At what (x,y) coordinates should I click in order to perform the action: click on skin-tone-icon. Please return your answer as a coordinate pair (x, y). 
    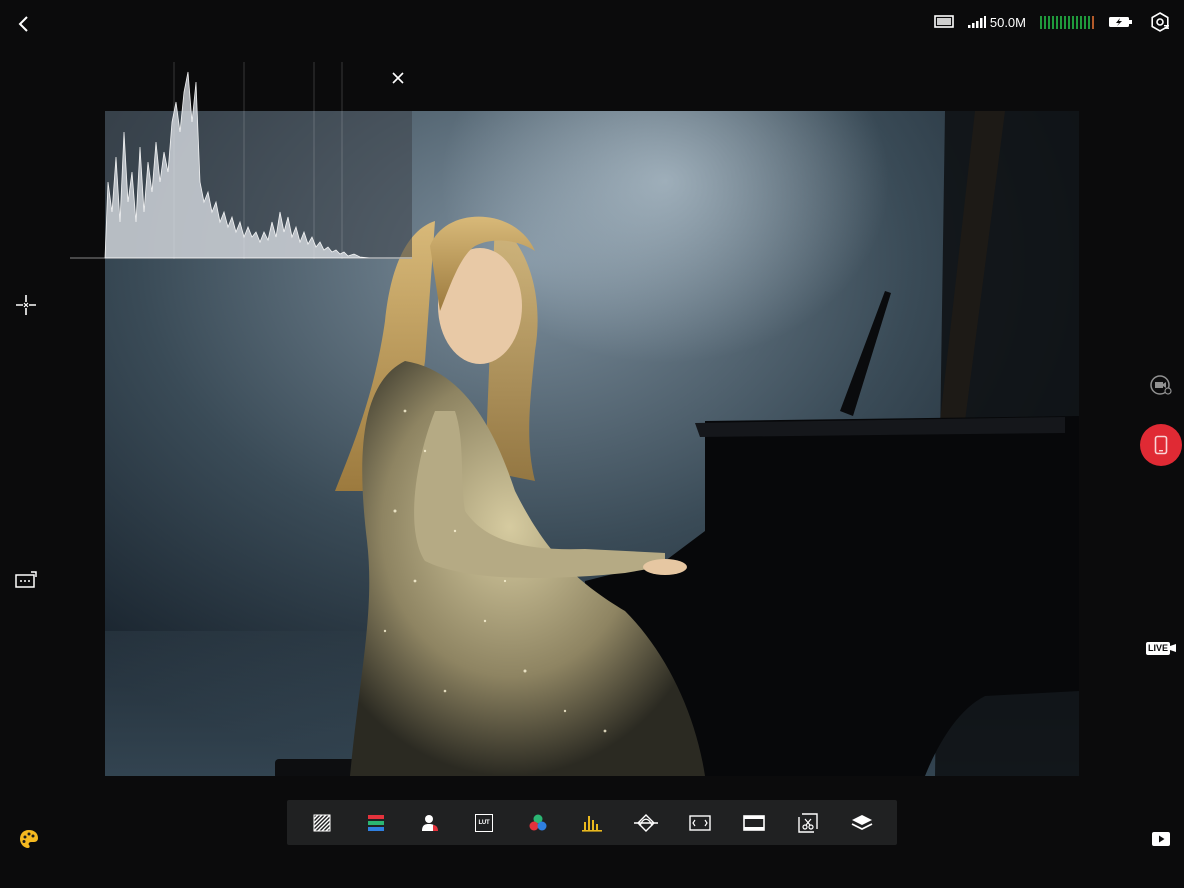
    Looking at the image, I should click on (430, 822).